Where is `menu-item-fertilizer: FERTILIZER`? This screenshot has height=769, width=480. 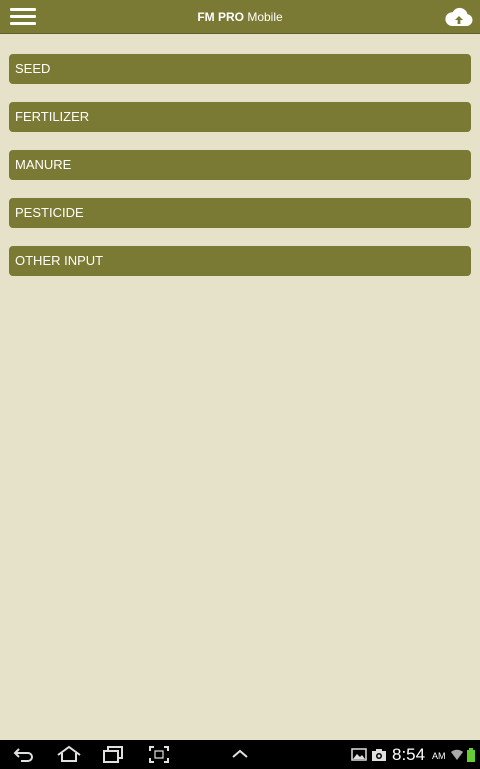
menu-item-fertilizer: FERTILIZER is located at coordinates (240, 117).